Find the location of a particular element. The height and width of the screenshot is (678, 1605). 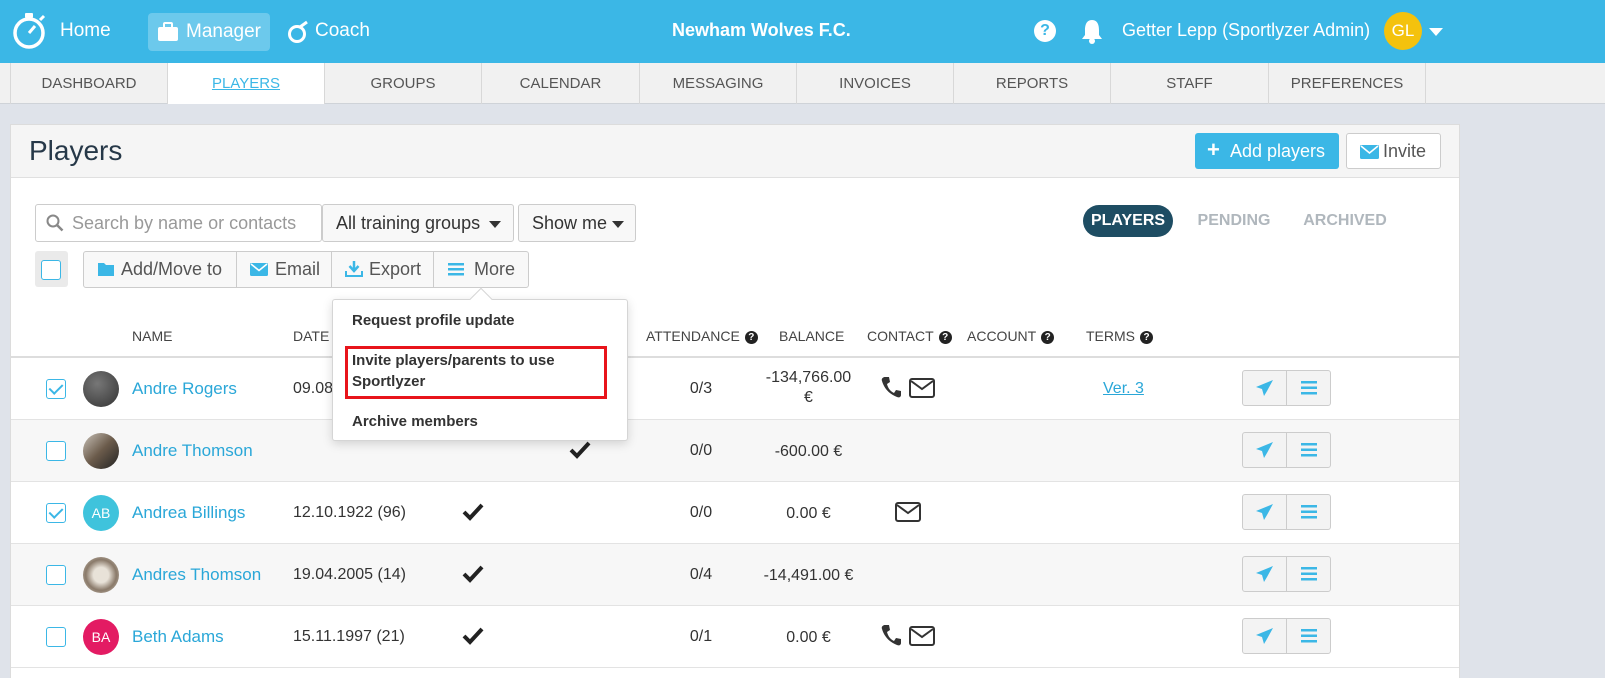

tab-dashboard: DASHBOARD is located at coordinates (89, 83).